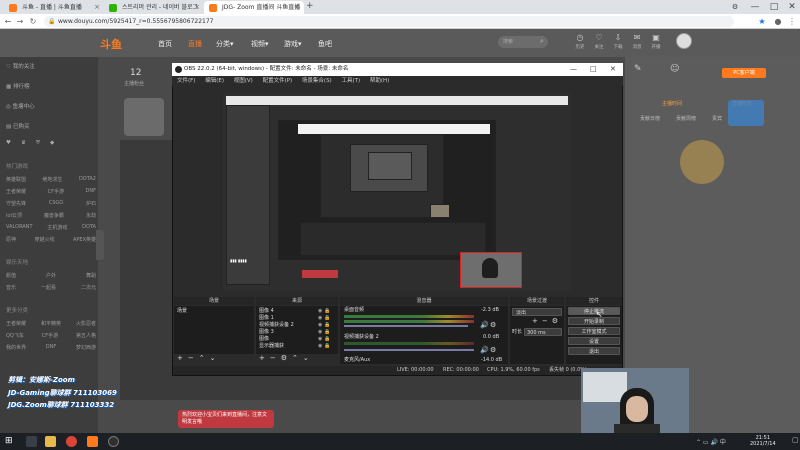 This screenshot has width=800, height=450. I want to click on file-explorer-icon, so click(50, 441).